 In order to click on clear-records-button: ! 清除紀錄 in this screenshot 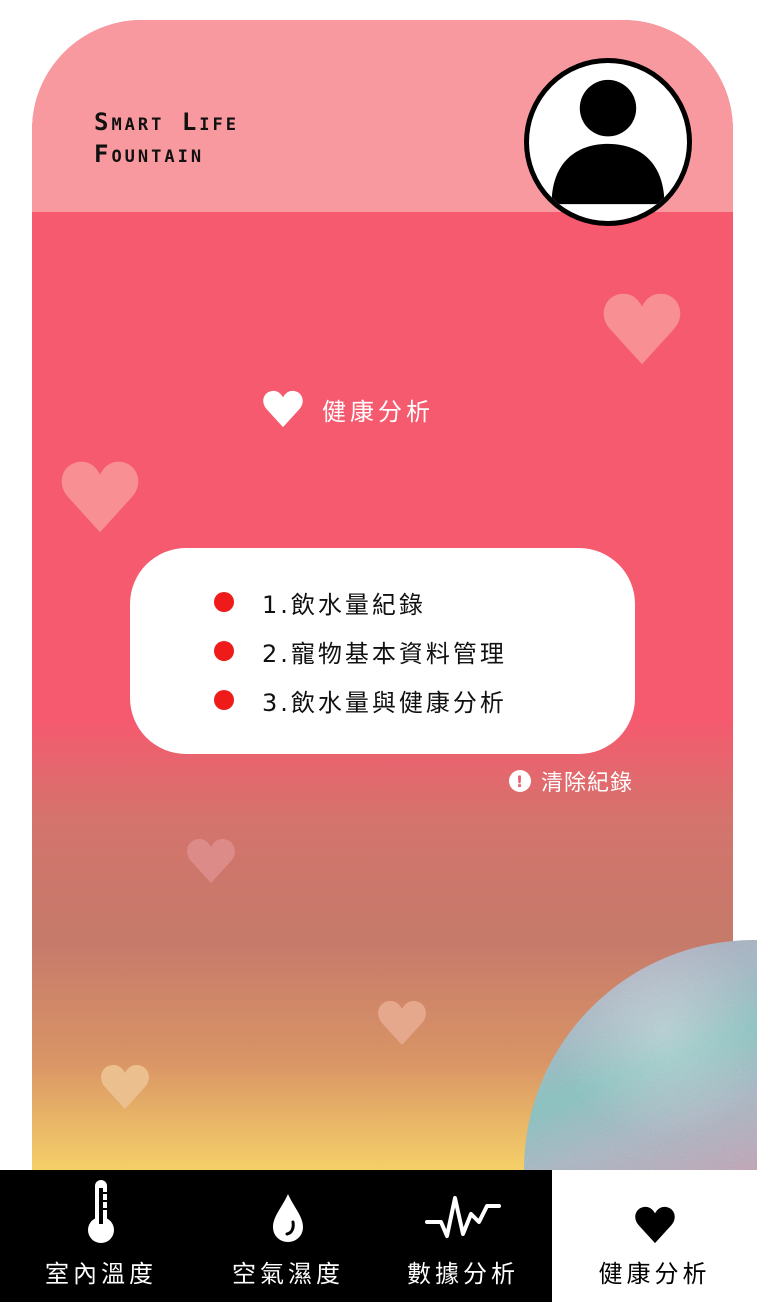, I will do `click(571, 781)`.